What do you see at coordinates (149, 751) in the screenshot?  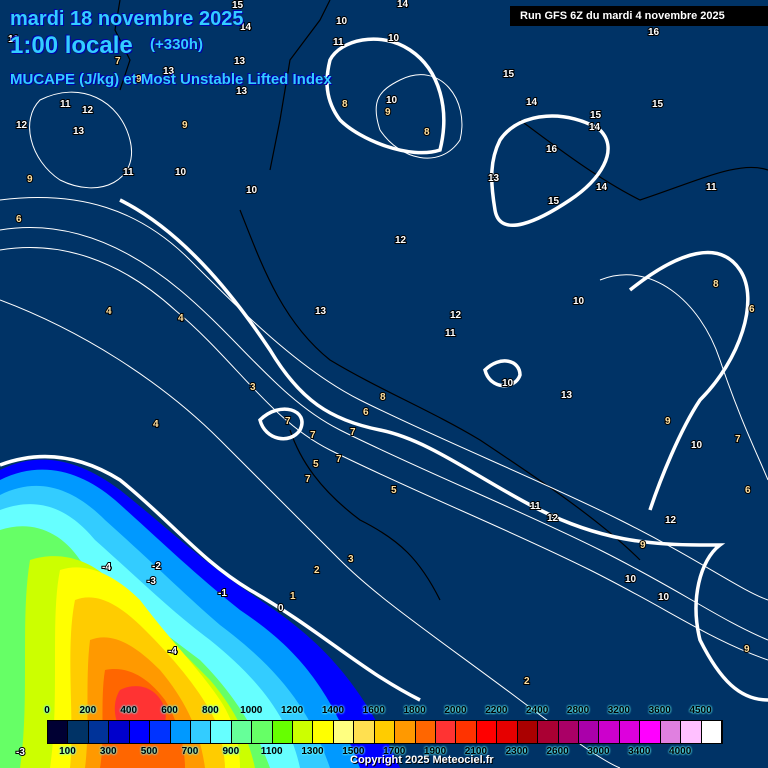 I see `legend-label: 500` at bounding box center [149, 751].